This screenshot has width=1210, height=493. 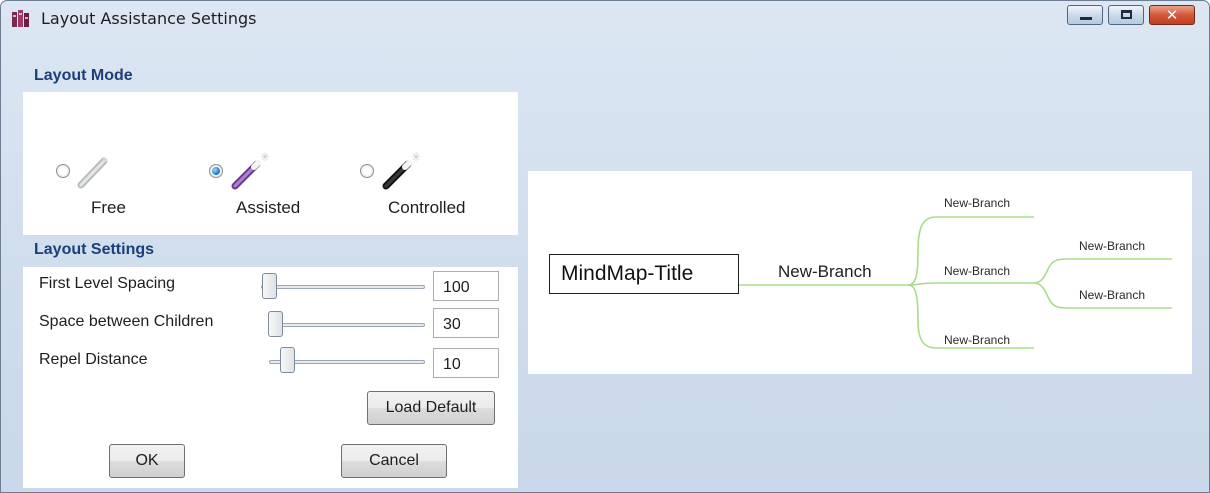 I want to click on minimize-button, so click(x=1085, y=15).